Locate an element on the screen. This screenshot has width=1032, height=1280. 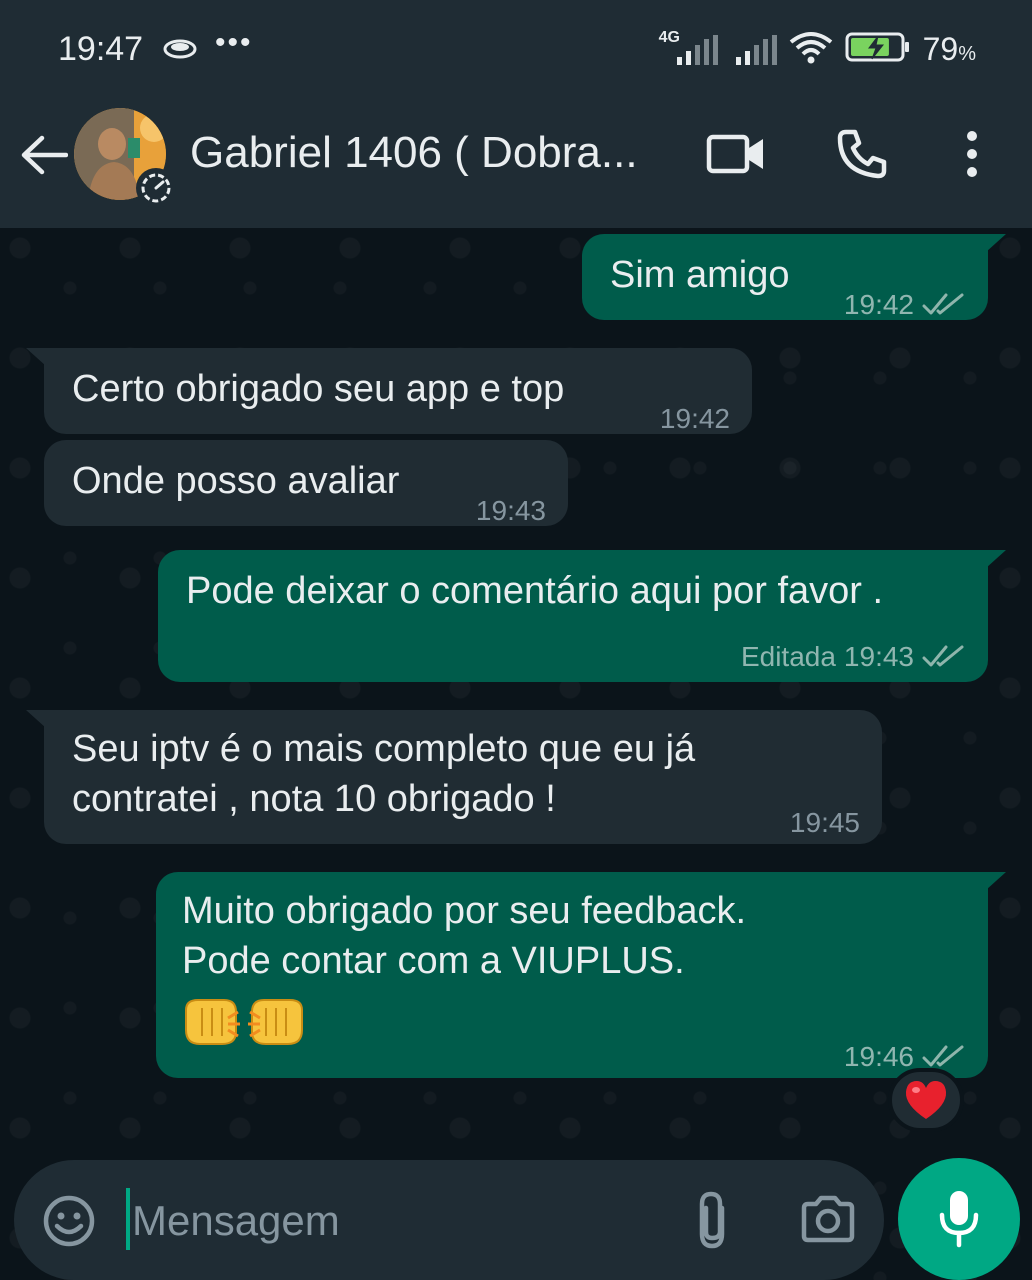
status-indicators: 4G 79% is located at coordinates (817, 49).